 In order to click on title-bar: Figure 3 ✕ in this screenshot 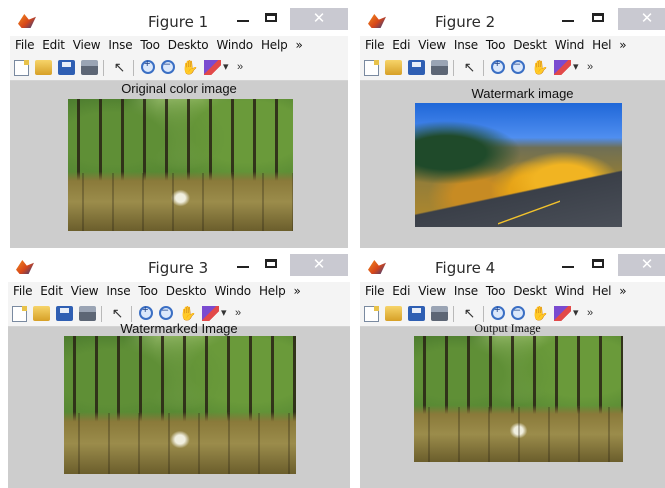, I will do `click(179, 268)`.